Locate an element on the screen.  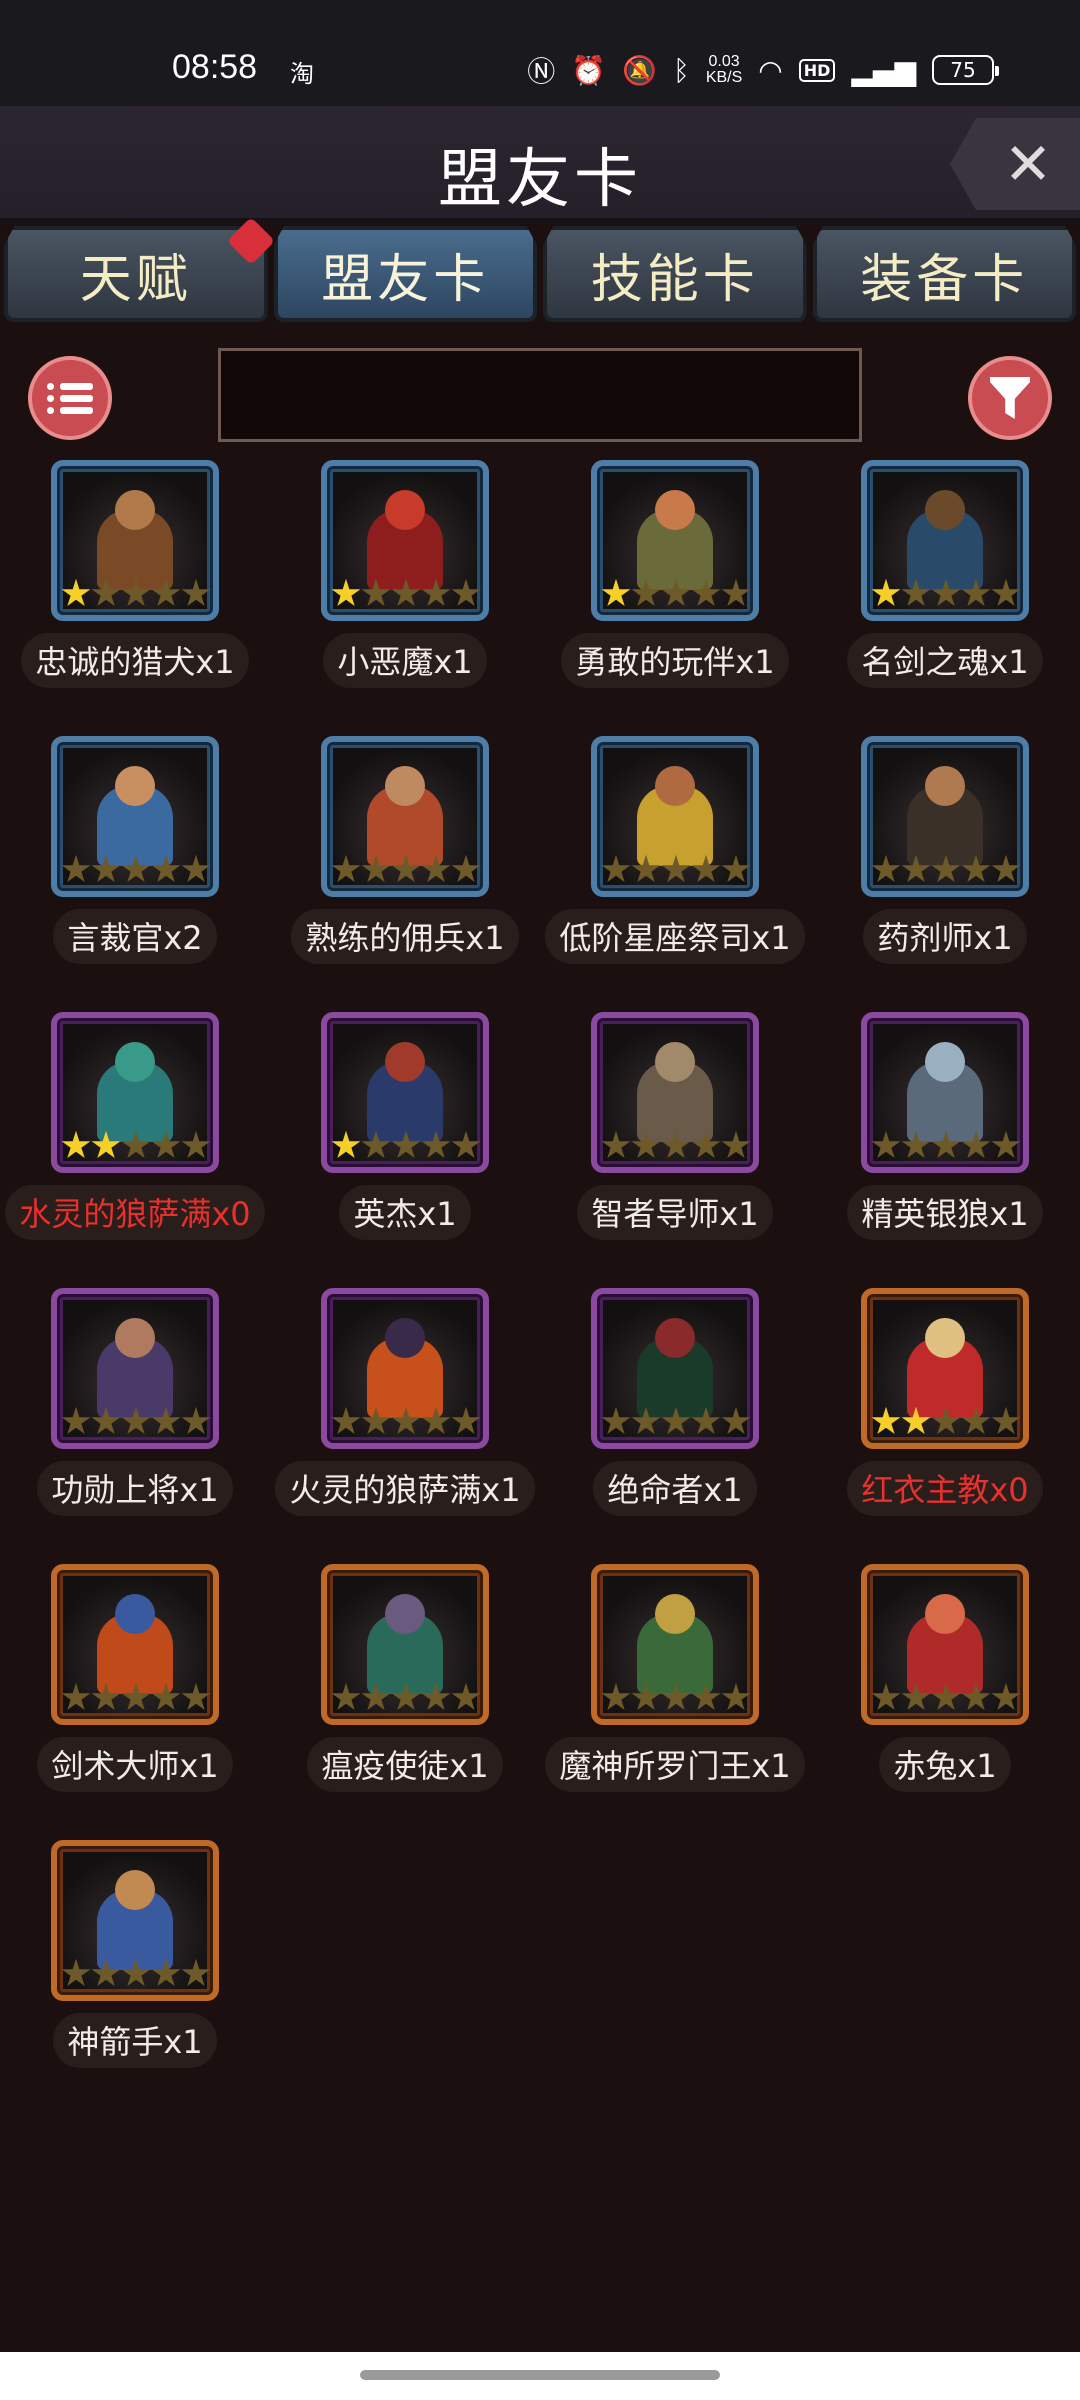
page-title: 盟友卡 is located at coordinates (540, 180).